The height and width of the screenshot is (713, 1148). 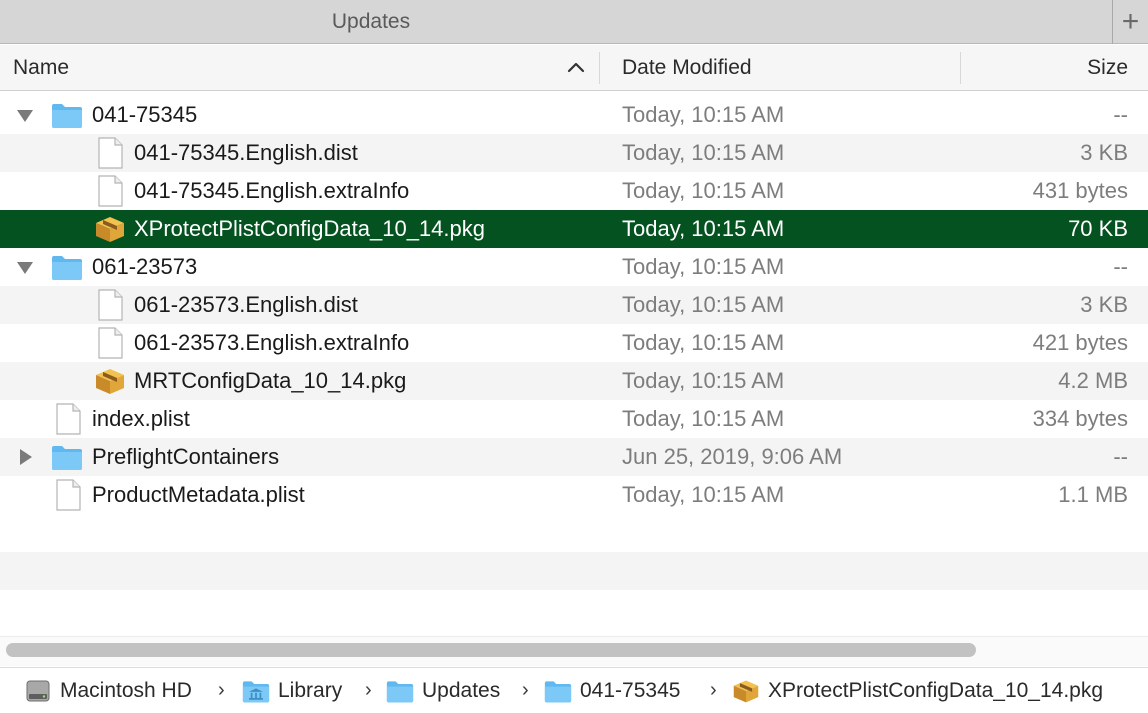 I want to click on new-tab-button: +, so click(x=1130, y=22).